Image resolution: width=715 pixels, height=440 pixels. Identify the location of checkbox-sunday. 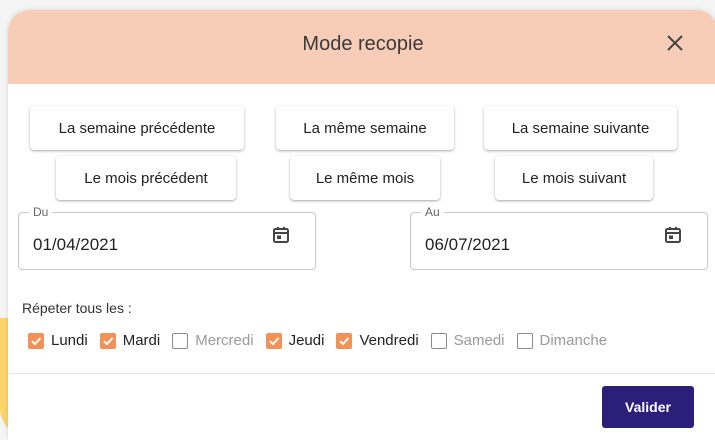
(524, 340).